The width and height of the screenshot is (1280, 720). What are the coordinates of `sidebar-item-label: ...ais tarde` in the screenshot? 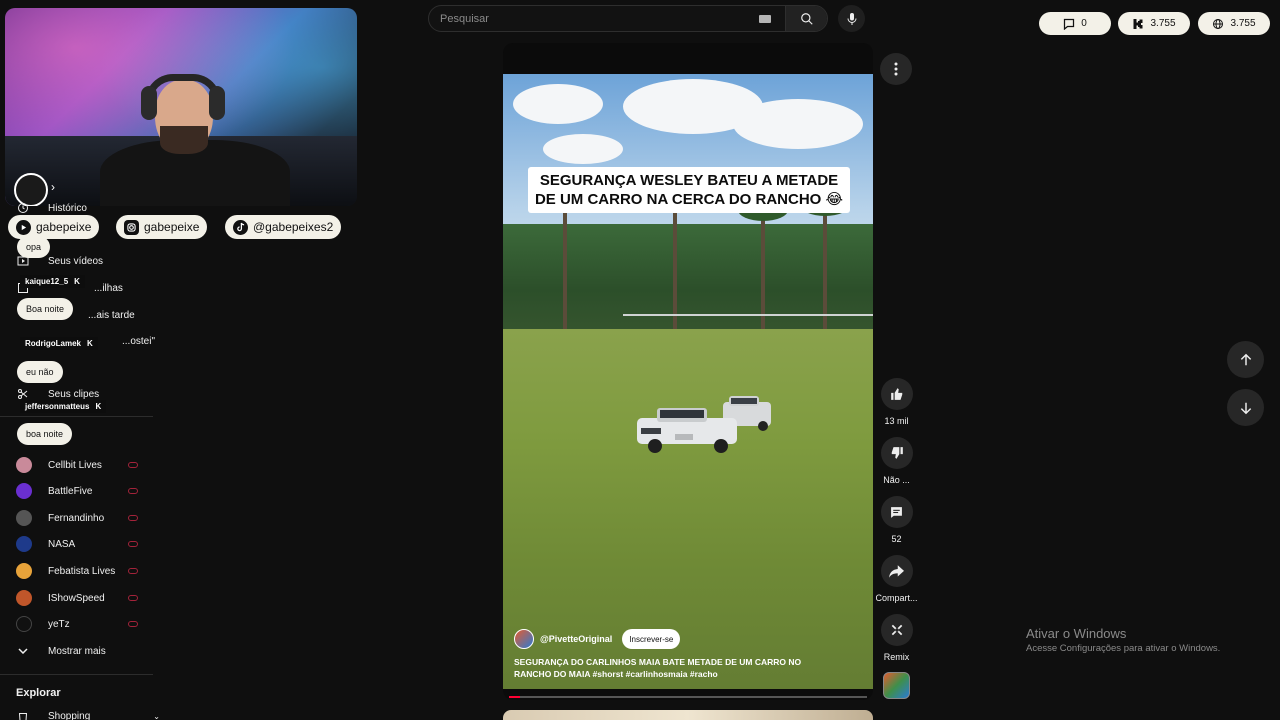 It's located at (111, 315).